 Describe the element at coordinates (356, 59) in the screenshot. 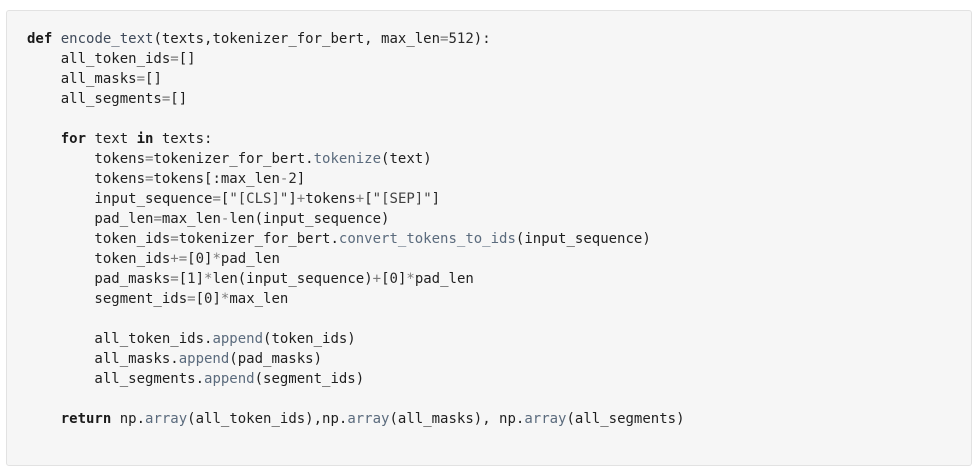

I see `code-line: all_token_ids=[]` at that location.